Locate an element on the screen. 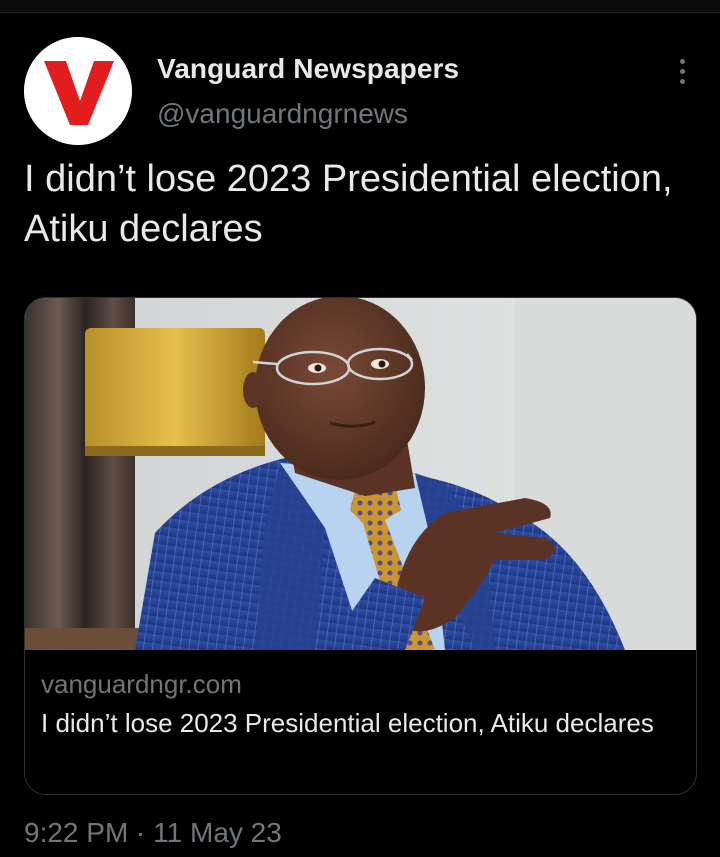  top-divider is located at coordinates (360, 6).